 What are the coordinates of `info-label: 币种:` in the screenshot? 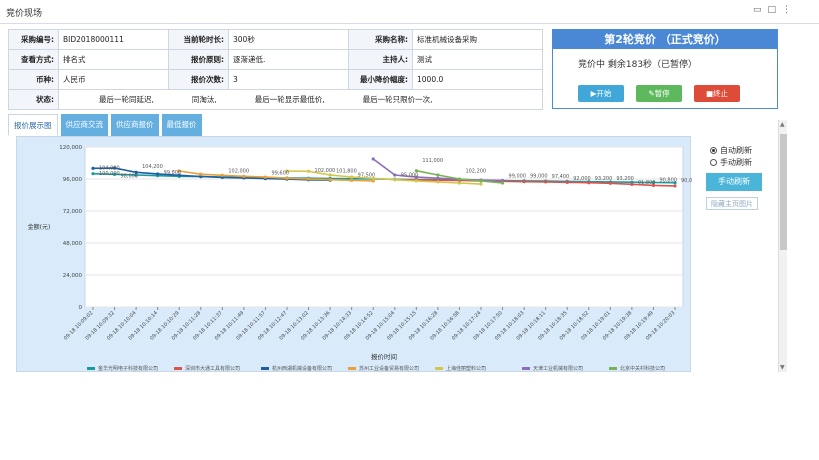 It's located at (33, 79).